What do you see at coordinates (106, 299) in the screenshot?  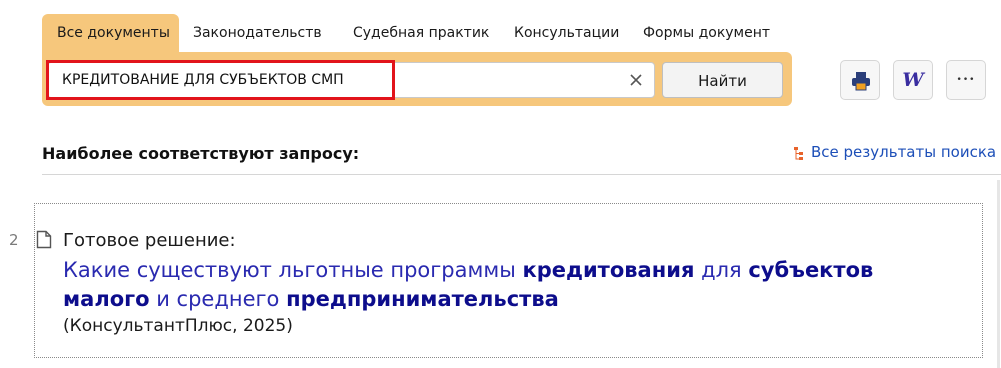 I see `title-keyword: малого` at bounding box center [106, 299].